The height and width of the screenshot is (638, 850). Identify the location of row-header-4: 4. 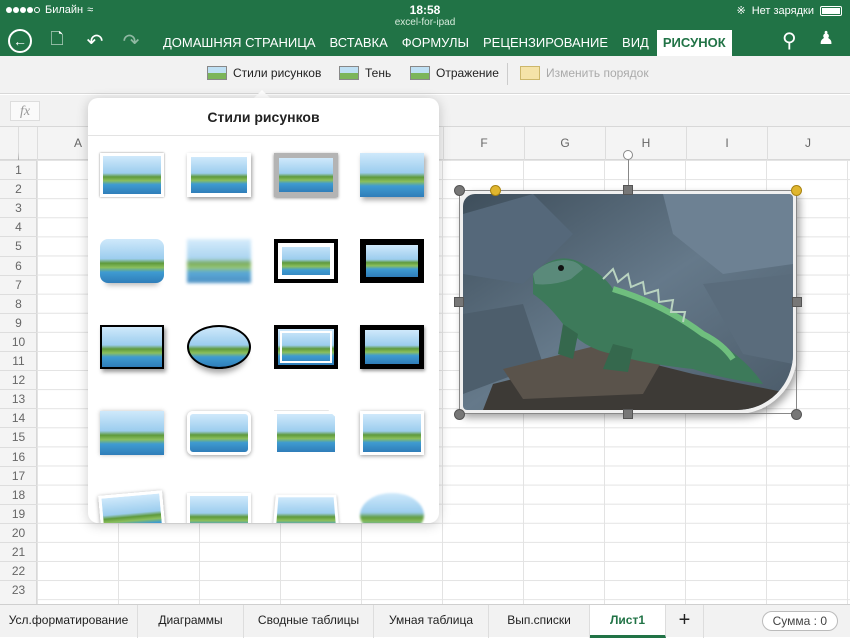
(18, 226).